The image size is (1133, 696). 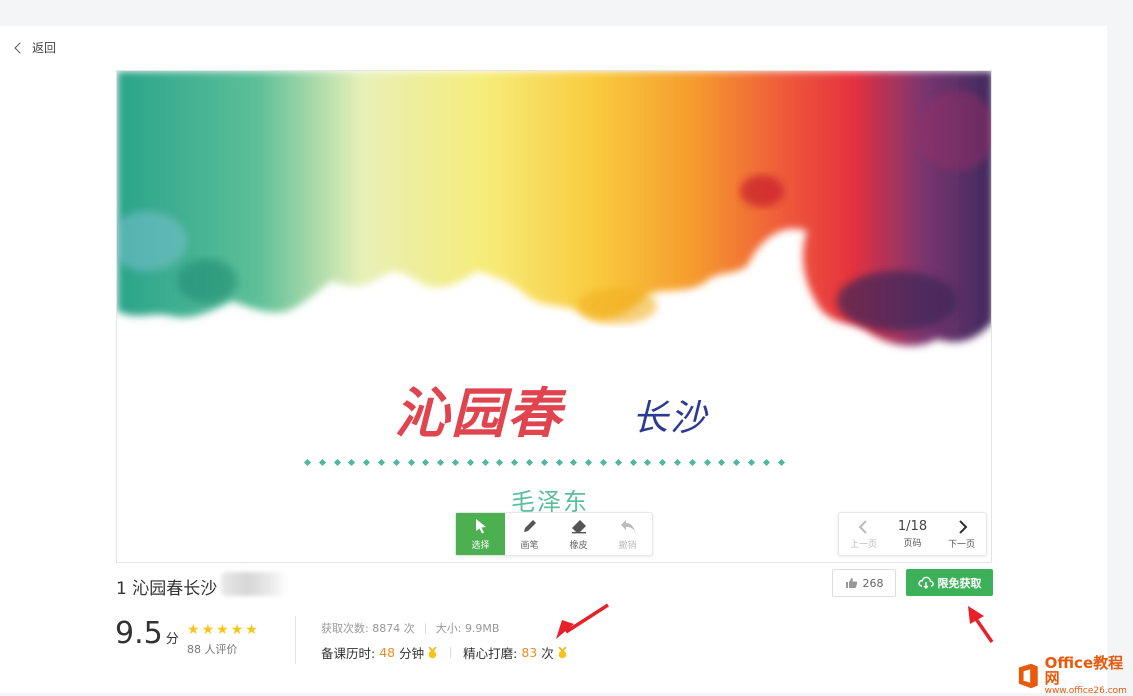 I want to click on slide-title: 沁园春, so click(x=479, y=413).